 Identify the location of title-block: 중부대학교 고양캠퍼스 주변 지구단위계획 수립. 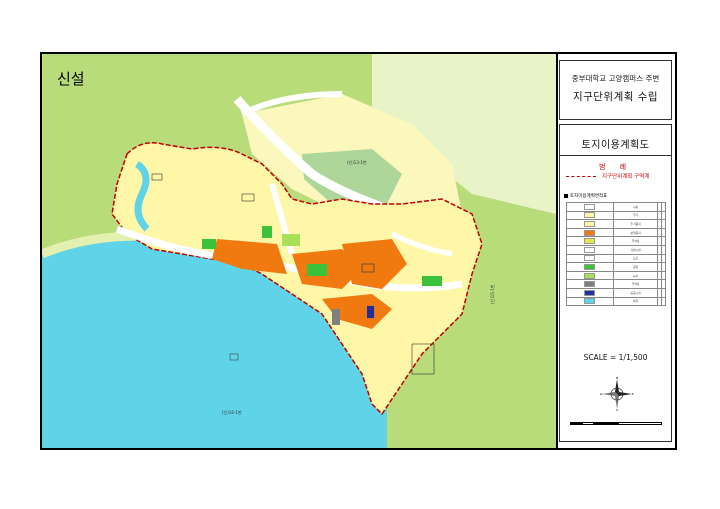
(615, 90).